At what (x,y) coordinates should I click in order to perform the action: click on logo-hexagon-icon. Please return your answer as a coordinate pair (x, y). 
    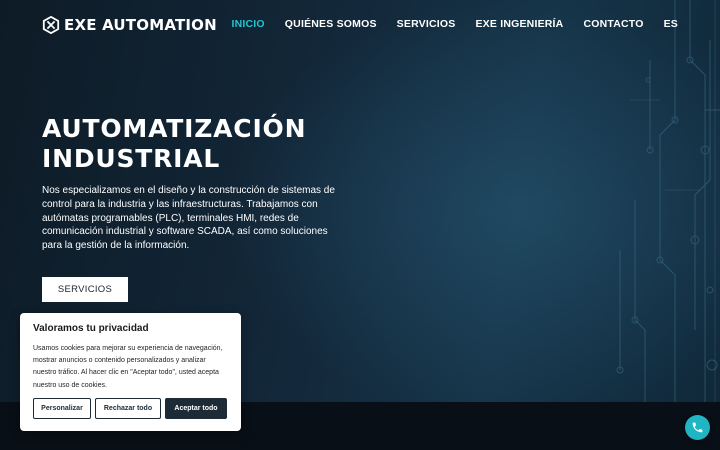
    Looking at the image, I should click on (51, 25).